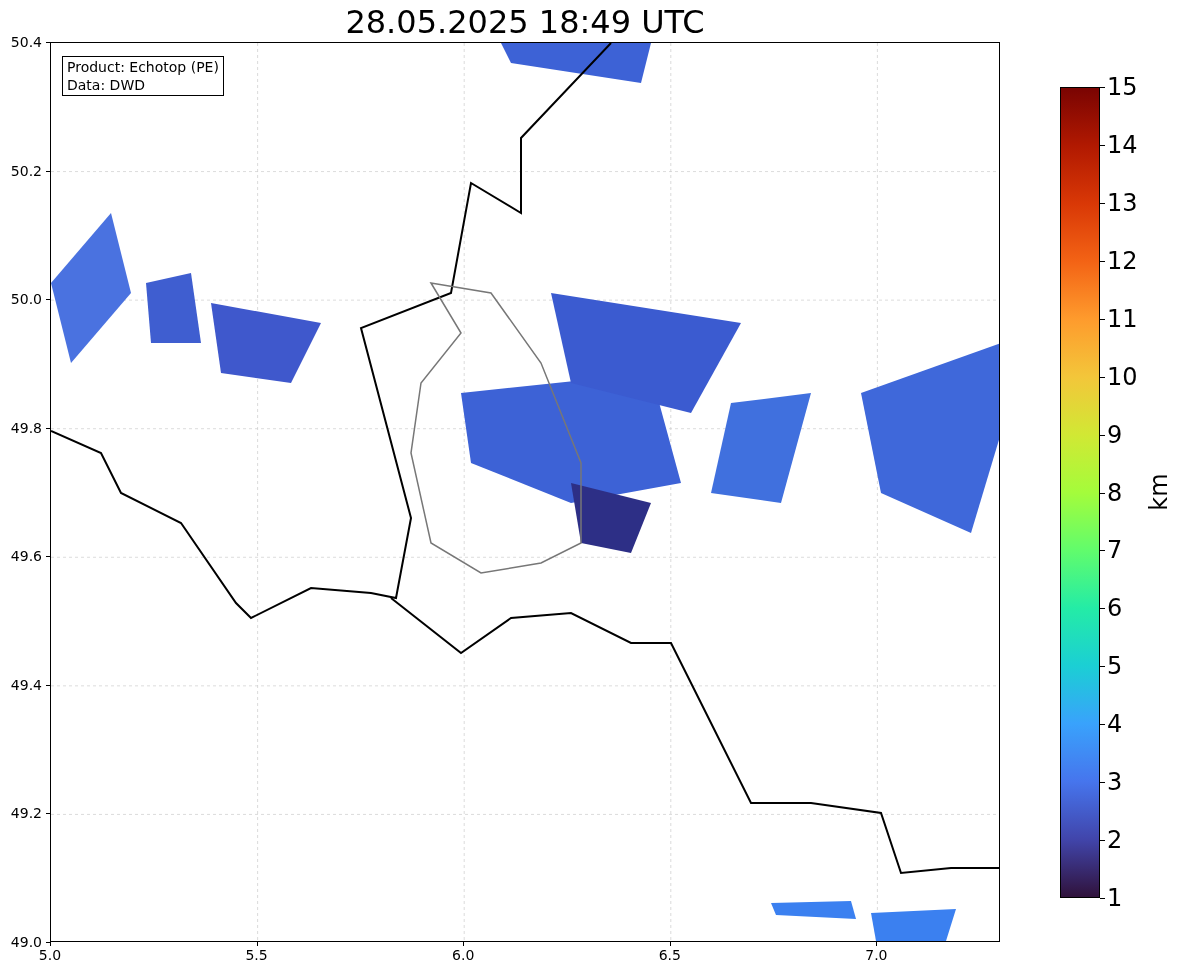  What do you see at coordinates (1115, 434) in the screenshot?
I see `colorbar-tick-label: 9` at bounding box center [1115, 434].